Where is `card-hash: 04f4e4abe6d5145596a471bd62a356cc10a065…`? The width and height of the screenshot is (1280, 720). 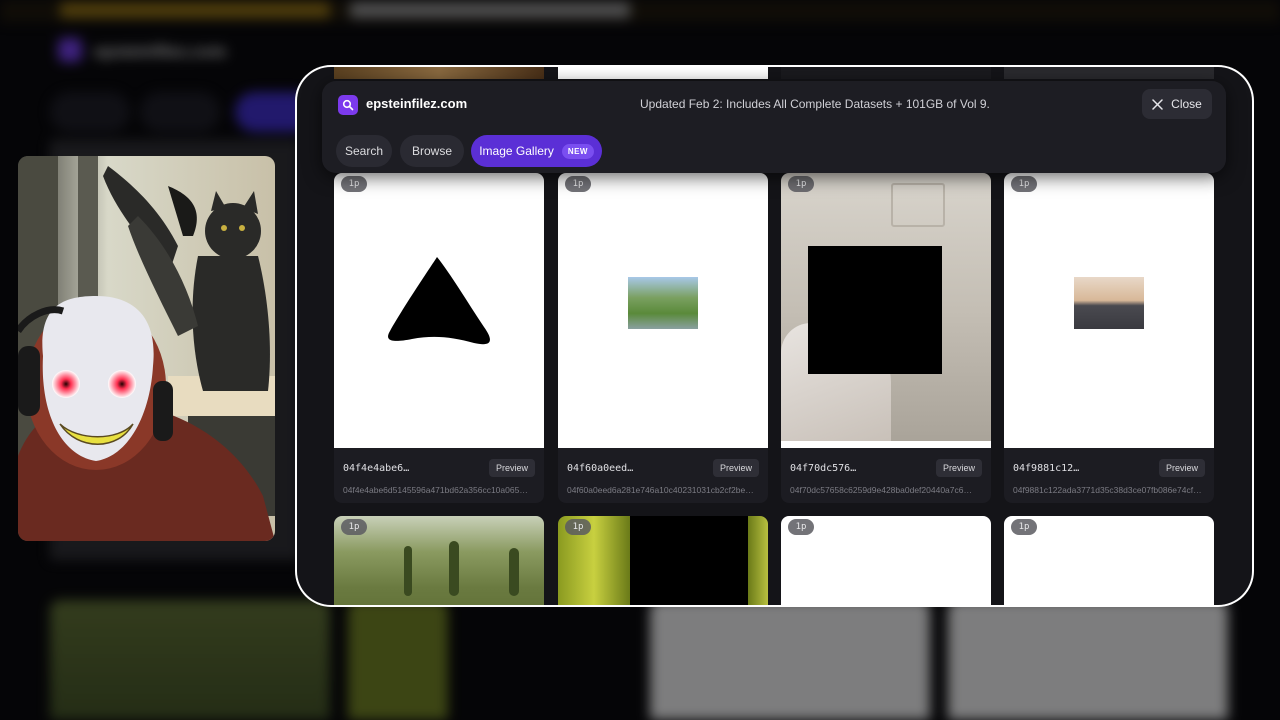
card-hash: 04f4e4abe6d5145596a471bd62a356cc10a065… is located at coordinates (435, 490).